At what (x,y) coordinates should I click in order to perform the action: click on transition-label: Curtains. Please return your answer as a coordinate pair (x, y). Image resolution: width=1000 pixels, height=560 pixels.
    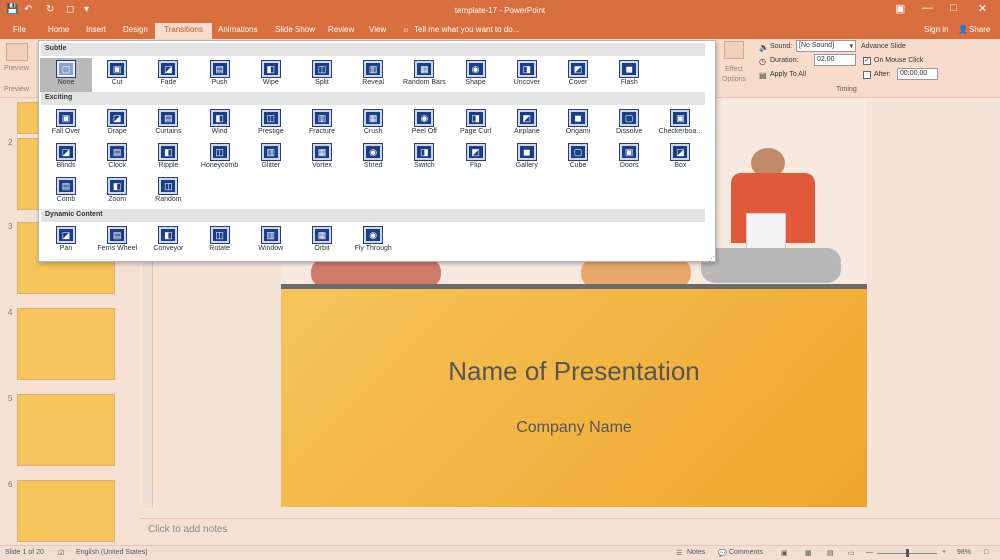
    Looking at the image, I should click on (168, 131).